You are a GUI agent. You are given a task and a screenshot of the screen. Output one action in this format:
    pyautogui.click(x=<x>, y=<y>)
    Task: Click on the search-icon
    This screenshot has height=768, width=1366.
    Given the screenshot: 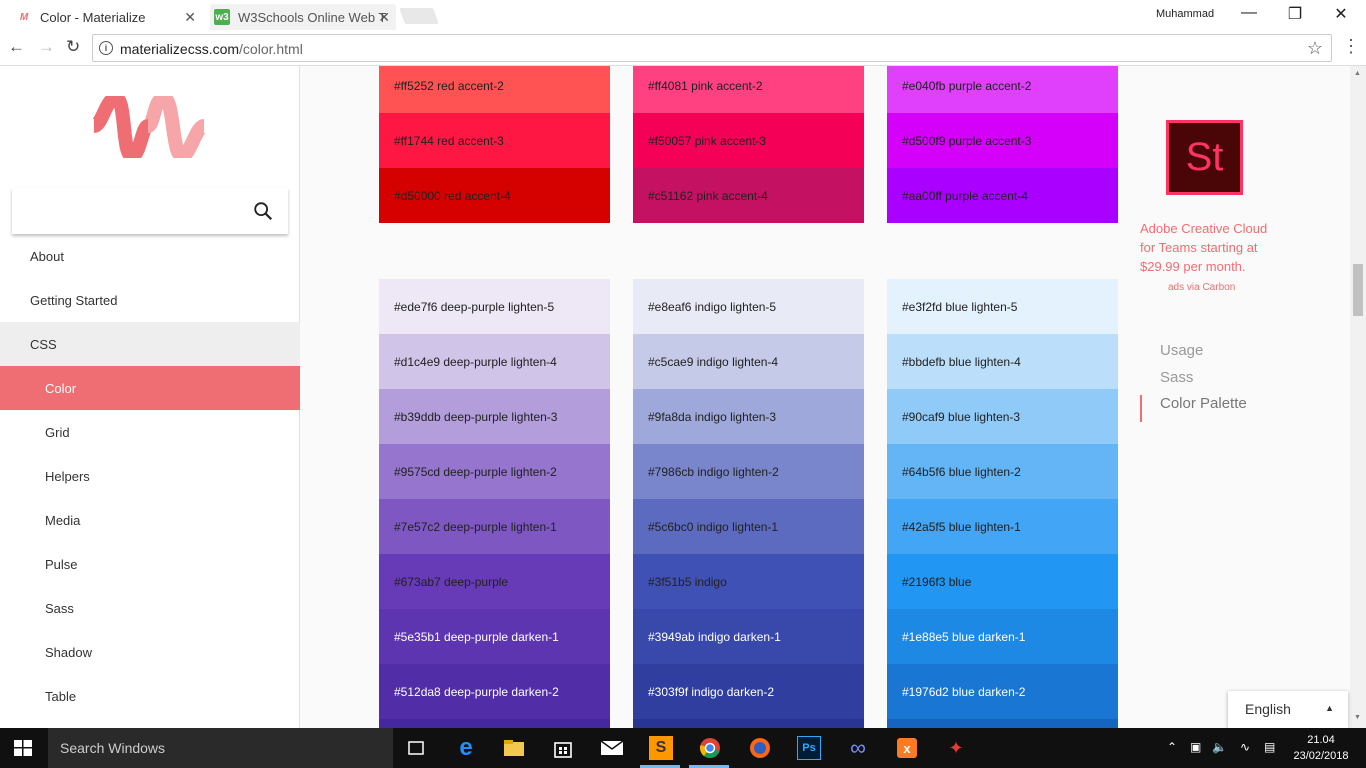 What is the action you would take?
    pyautogui.click(x=263, y=211)
    